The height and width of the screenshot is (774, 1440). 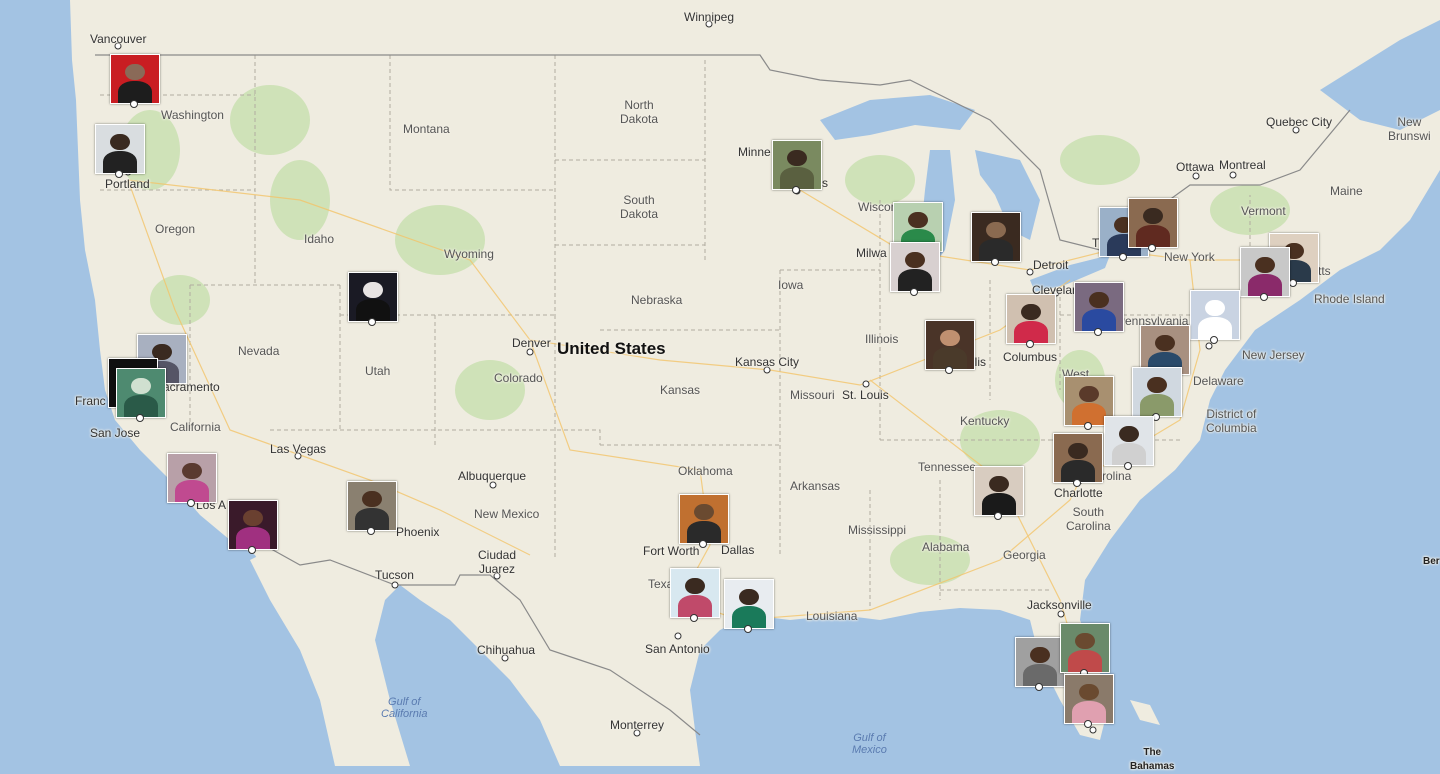 What do you see at coordinates (298, 449) in the screenshot?
I see `map-label-las-vegas: Las Vegas` at bounding box center [298, 449].